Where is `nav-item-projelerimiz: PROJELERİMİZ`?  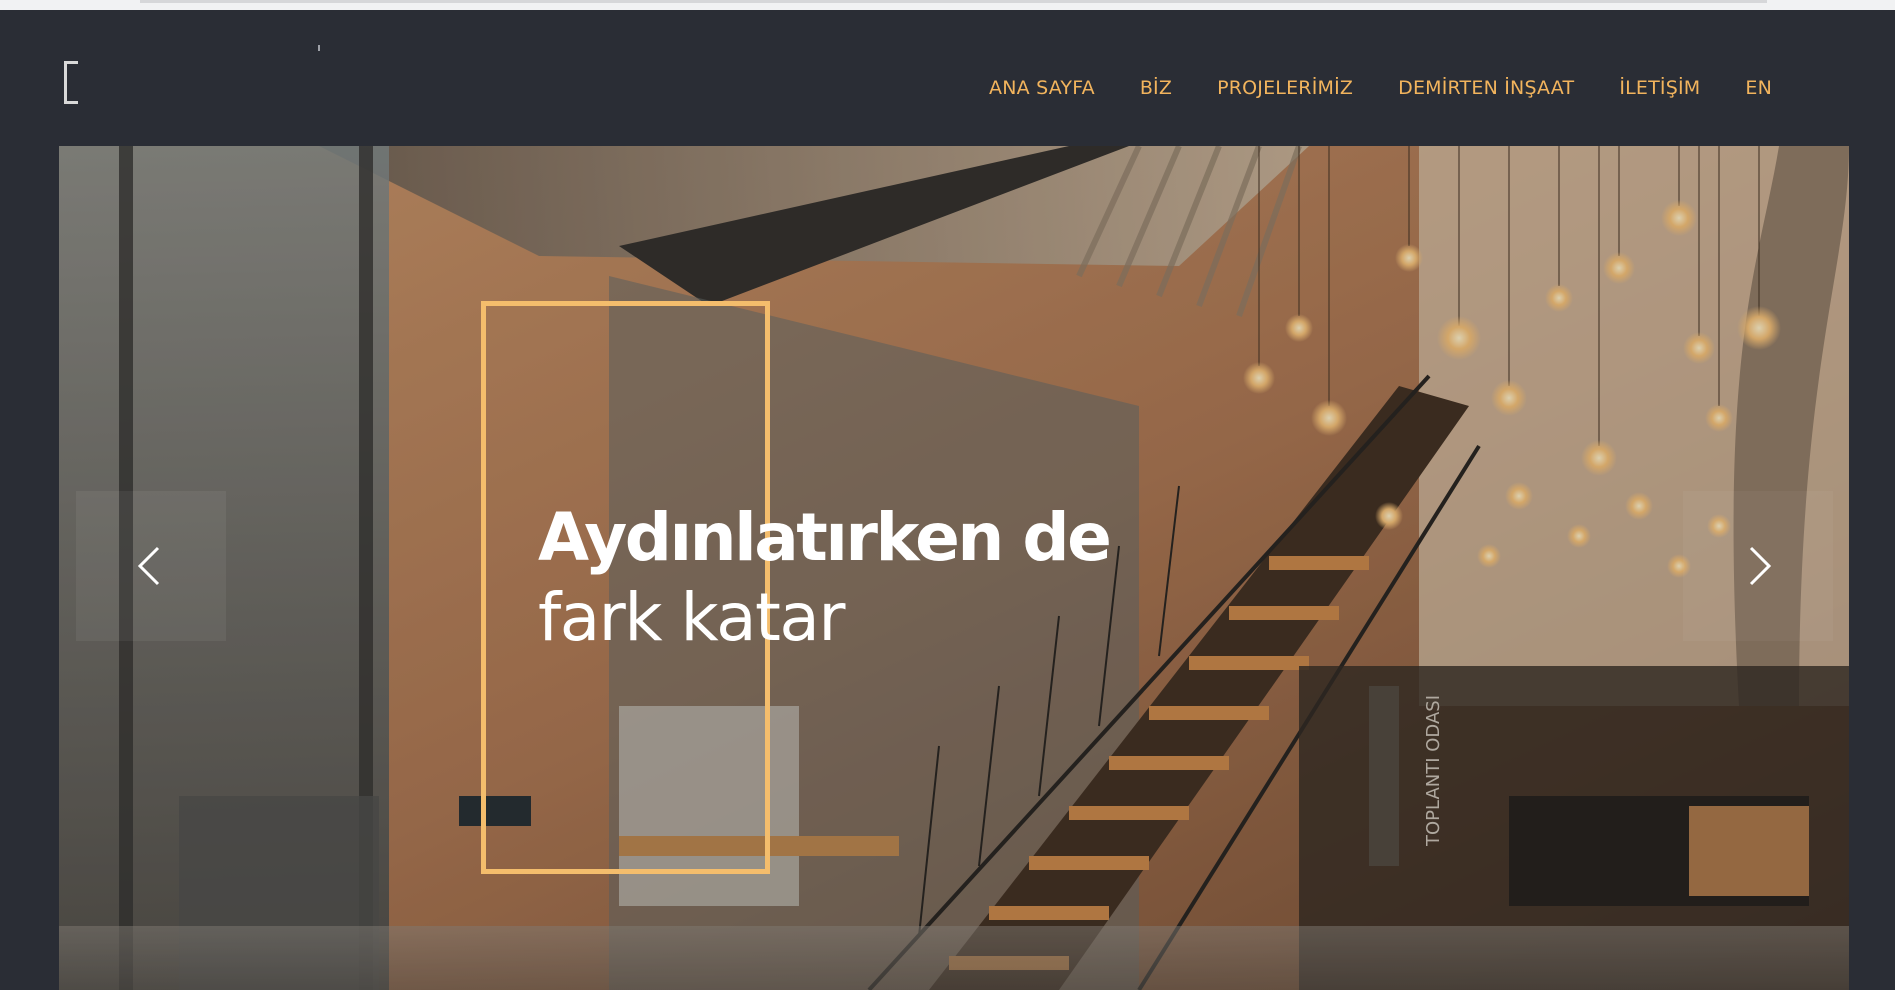
nav-item-projelerimiz: PROJELERİMİZ is located at coordinates (1285, 88).